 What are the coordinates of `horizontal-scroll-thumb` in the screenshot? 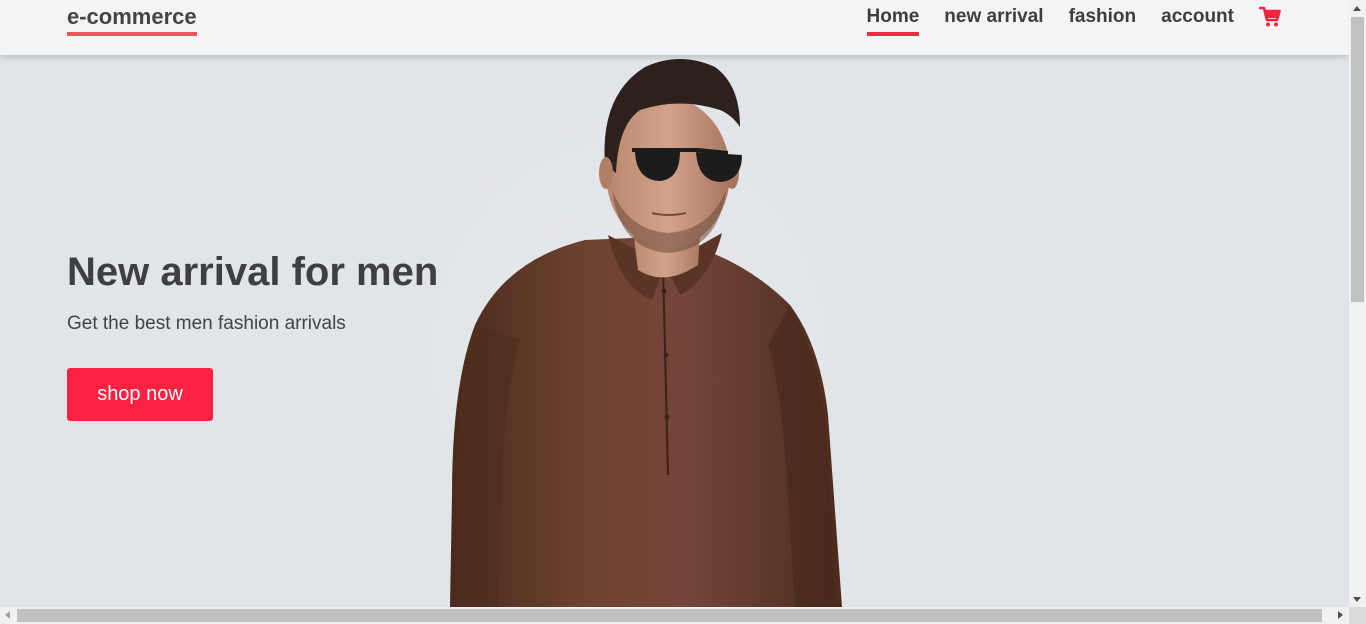 It's located at (669, 615).